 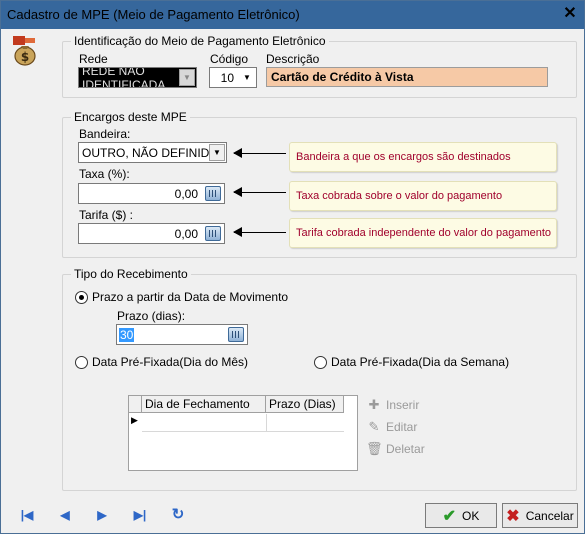 I want to click on radio-dia-mes: Data Pré-Fixada(Dia do Mês), so click(x=161, y=362).